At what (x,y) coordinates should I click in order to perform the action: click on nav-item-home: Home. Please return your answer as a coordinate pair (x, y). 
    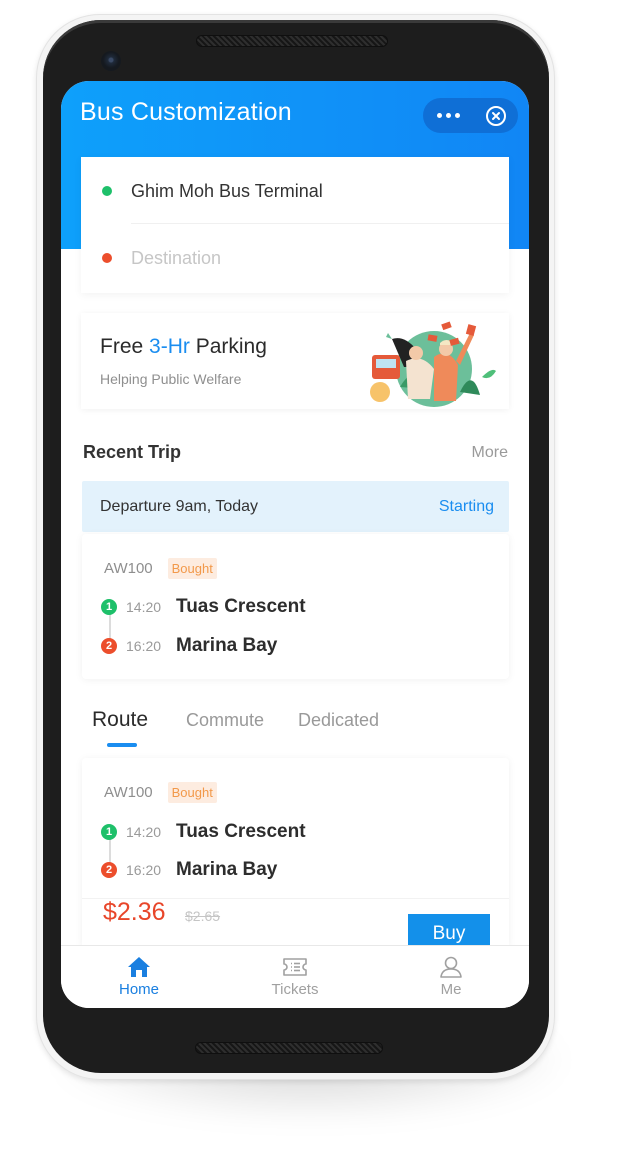
    Looking at the image, I should click on (139, 977).